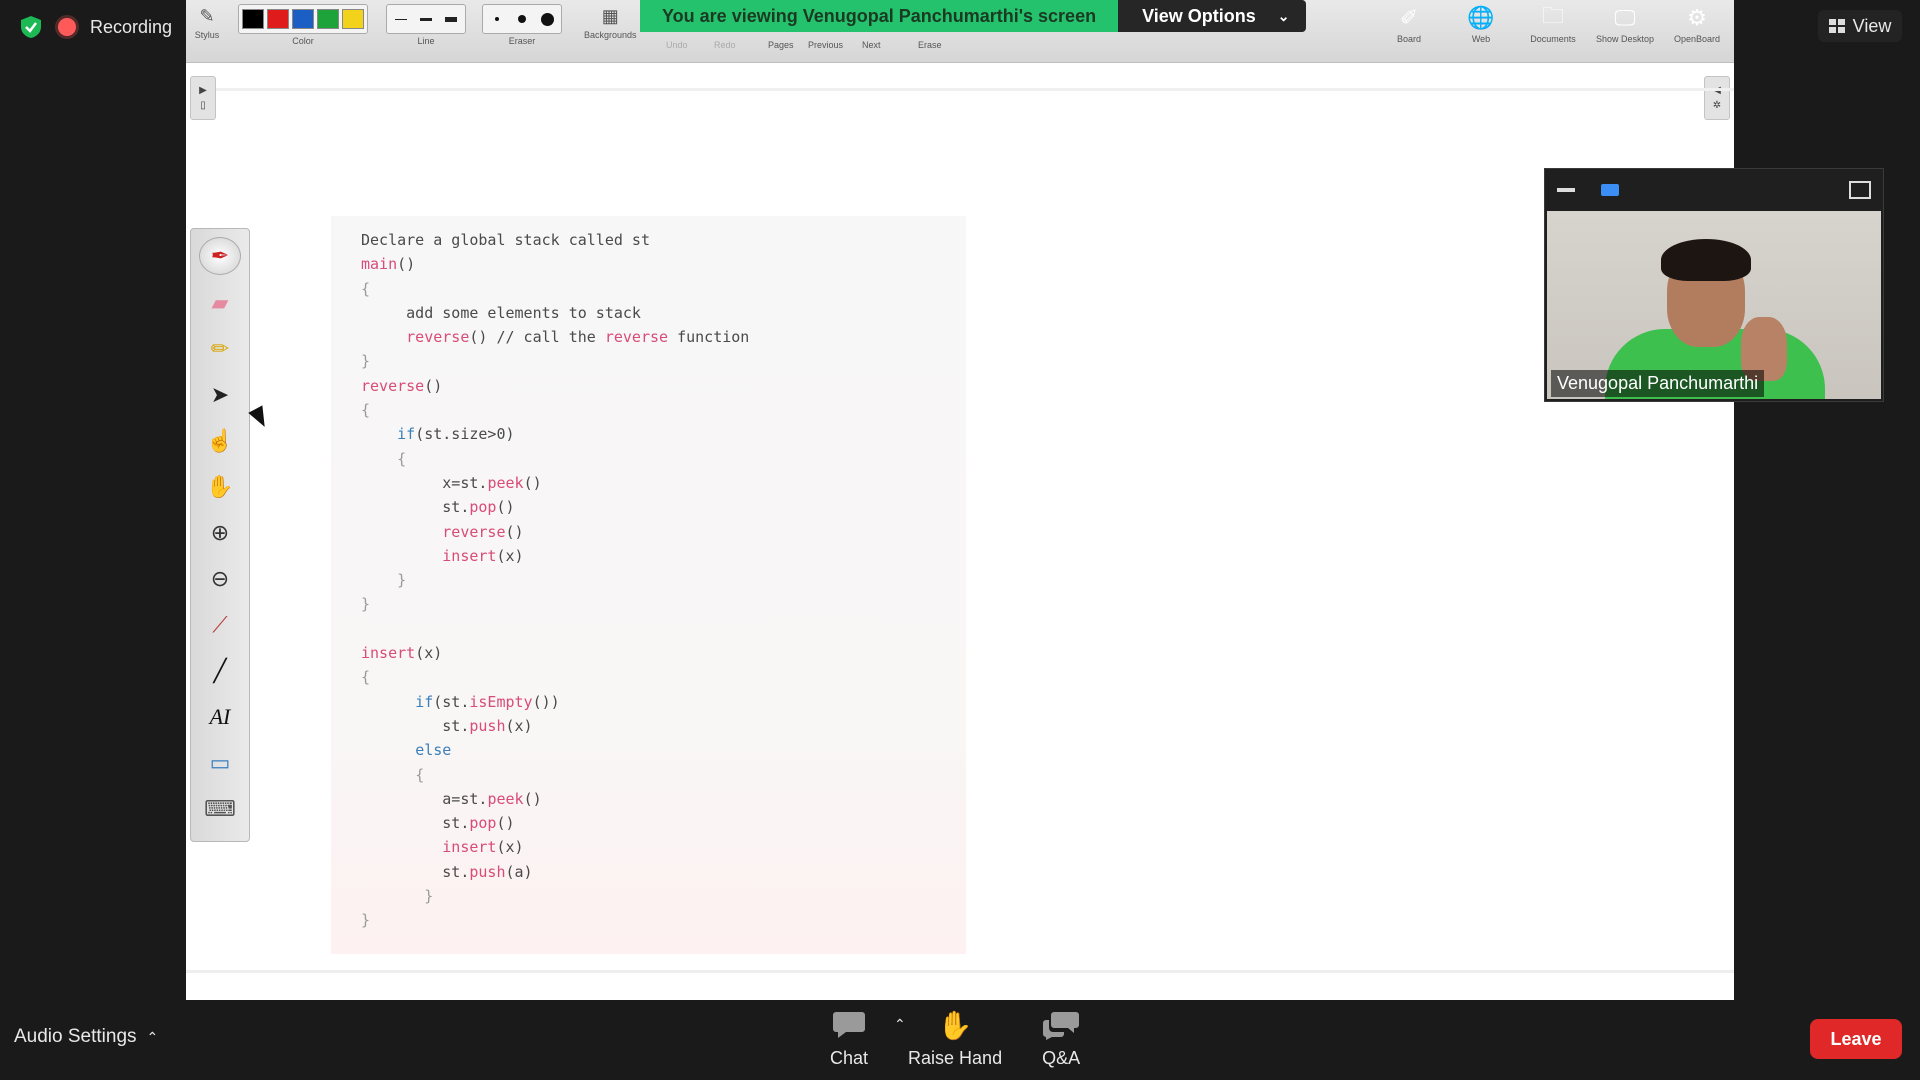 This screenshot has height=1080, width=1920. I want to click on qa-button: Q&A, so click(1061, 1038).